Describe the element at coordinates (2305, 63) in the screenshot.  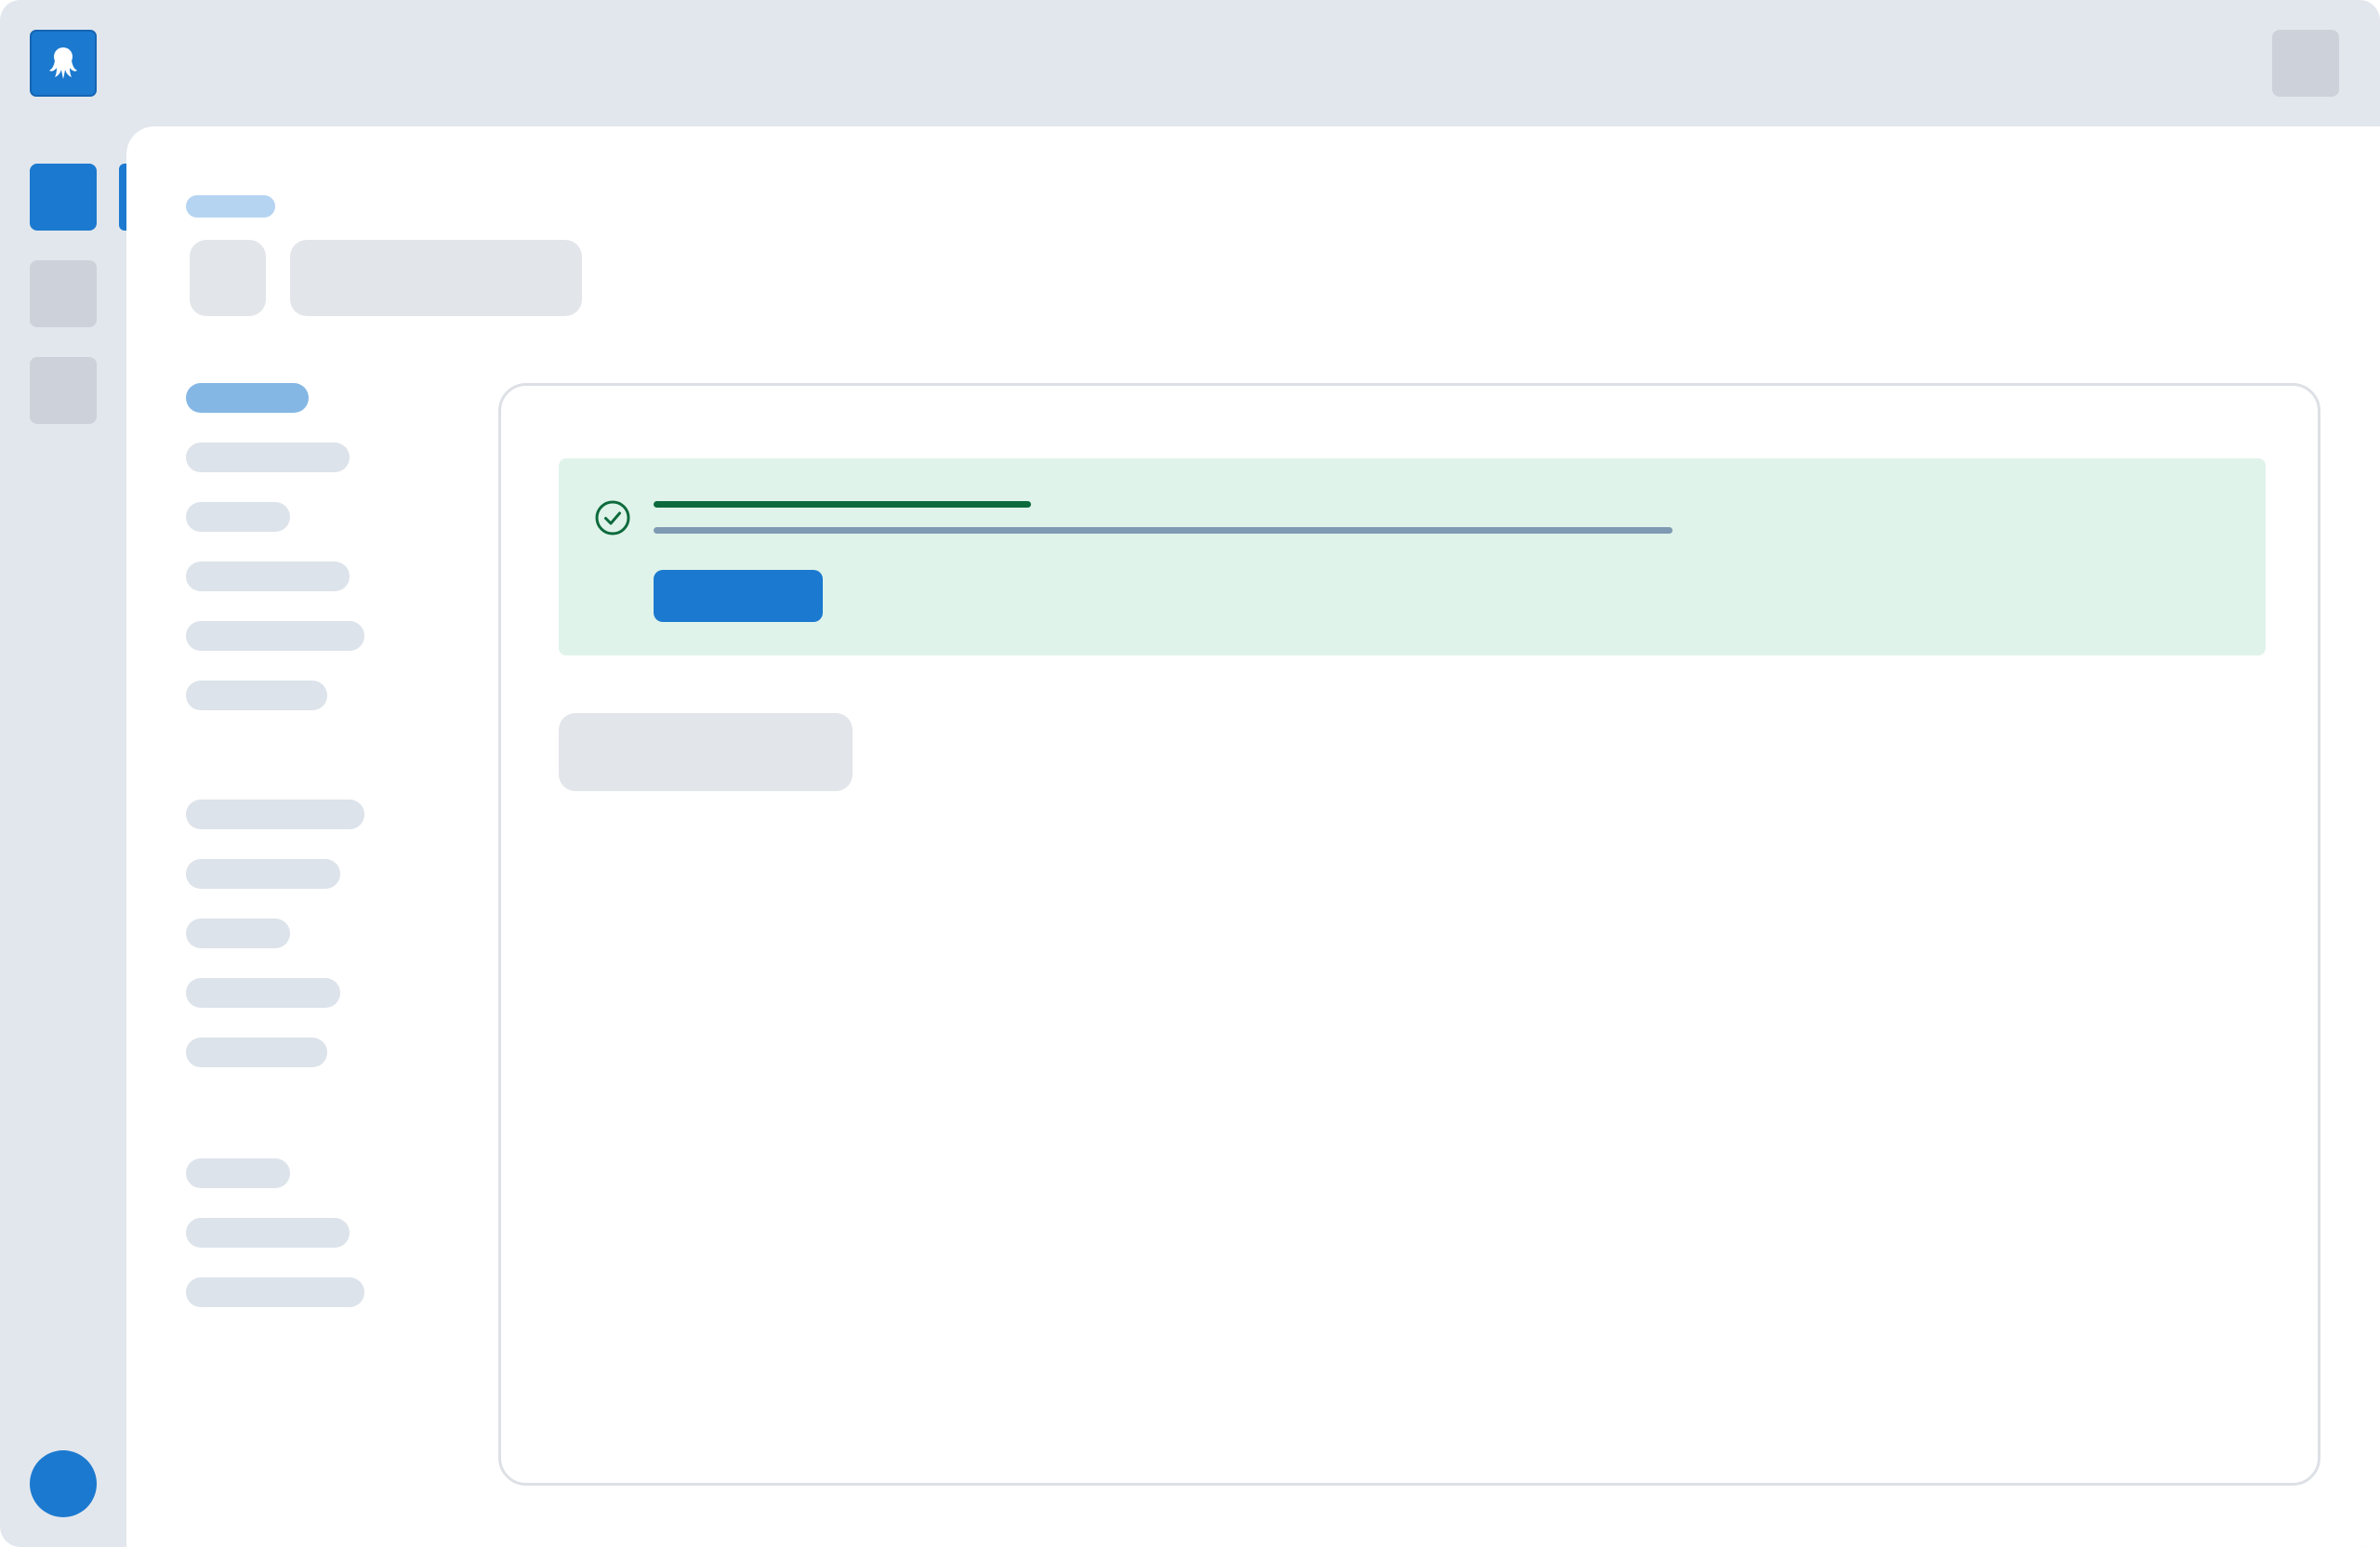
I see `top-right-menu-button` at that location.